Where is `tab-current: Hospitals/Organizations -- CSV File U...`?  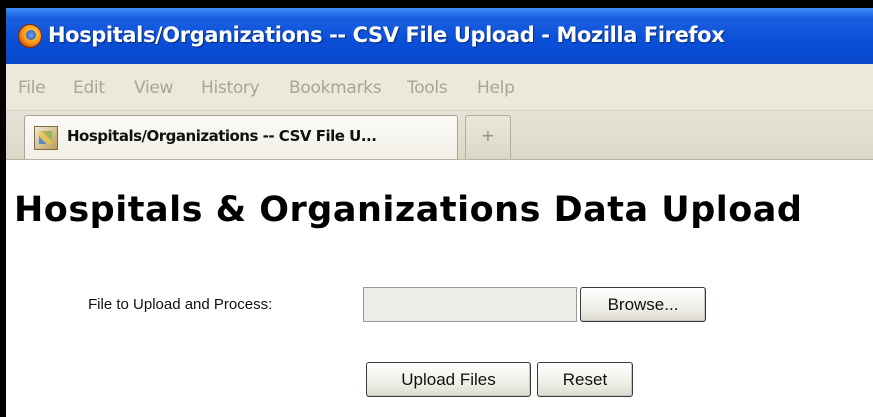 tab-current: Hospitals/Organizations -- CSV File U... is located at coordinates (241, 137).